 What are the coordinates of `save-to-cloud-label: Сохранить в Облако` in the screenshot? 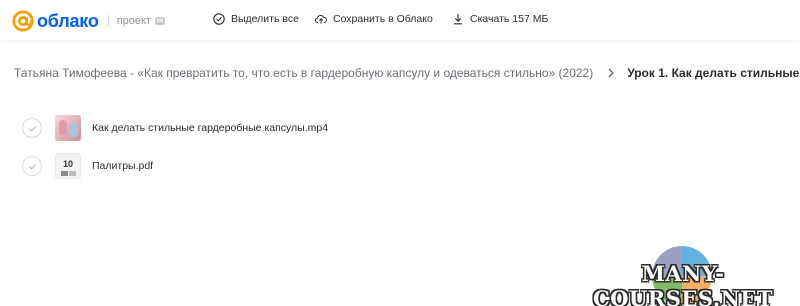 It's located at (383, 19).